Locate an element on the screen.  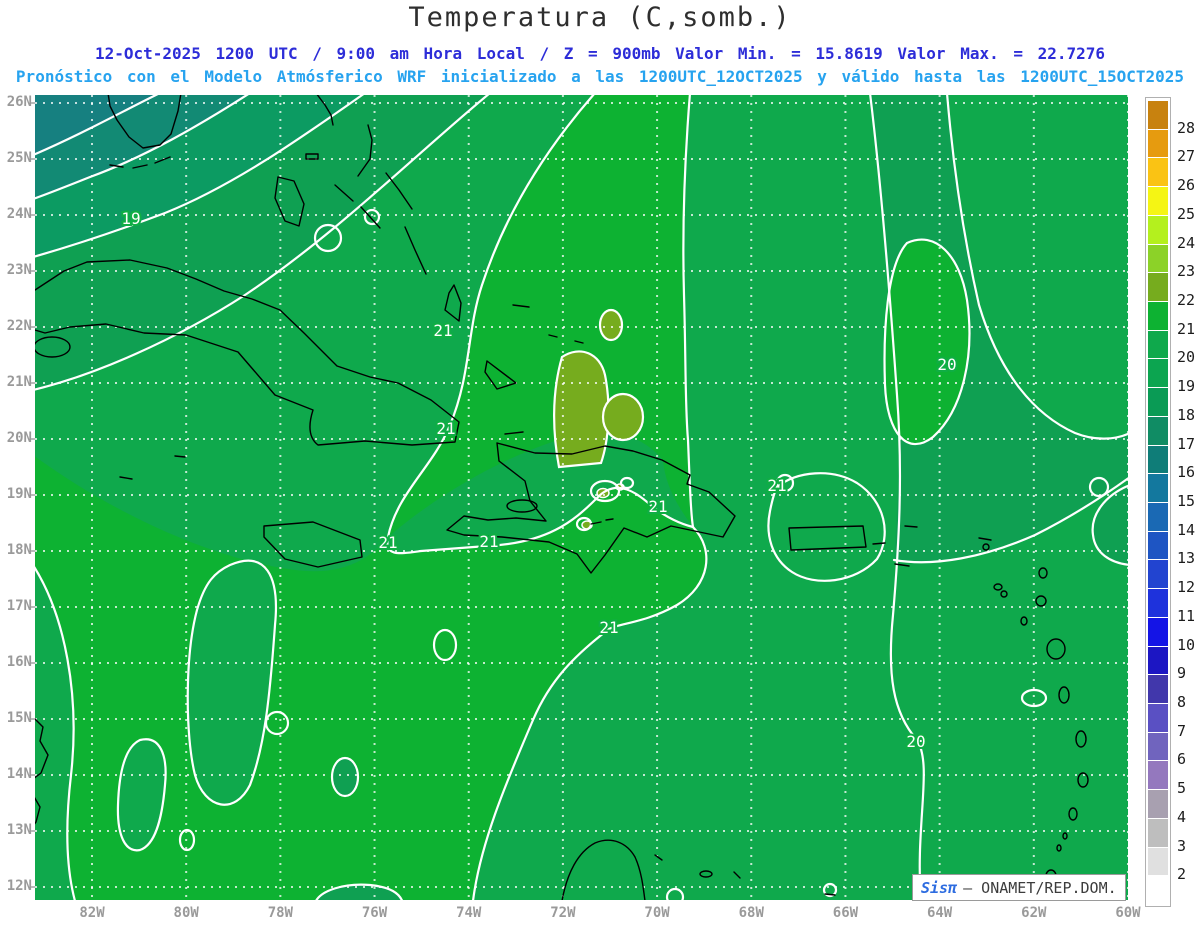
colorbar-level-label: 12 is located at coordinates (1186, 587).